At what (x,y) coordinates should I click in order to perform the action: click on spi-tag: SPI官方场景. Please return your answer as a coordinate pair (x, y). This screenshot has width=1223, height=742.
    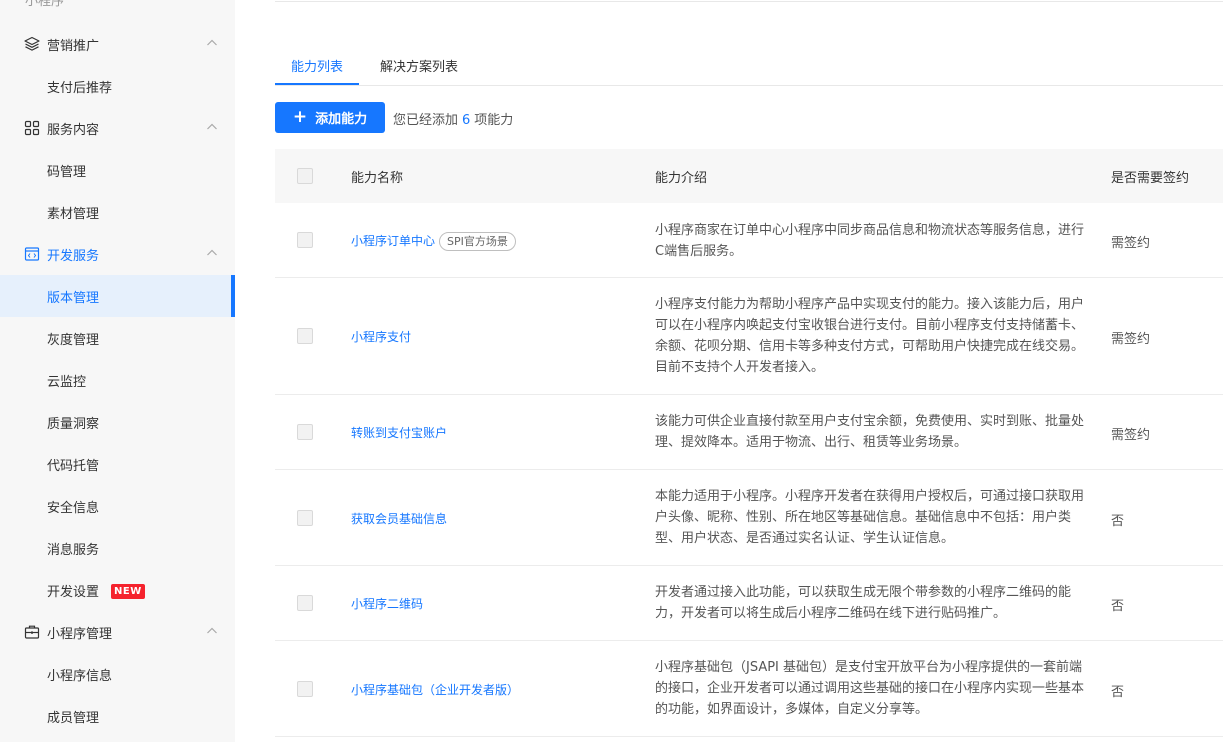
    Looking at the image, I should click on (477, 241).